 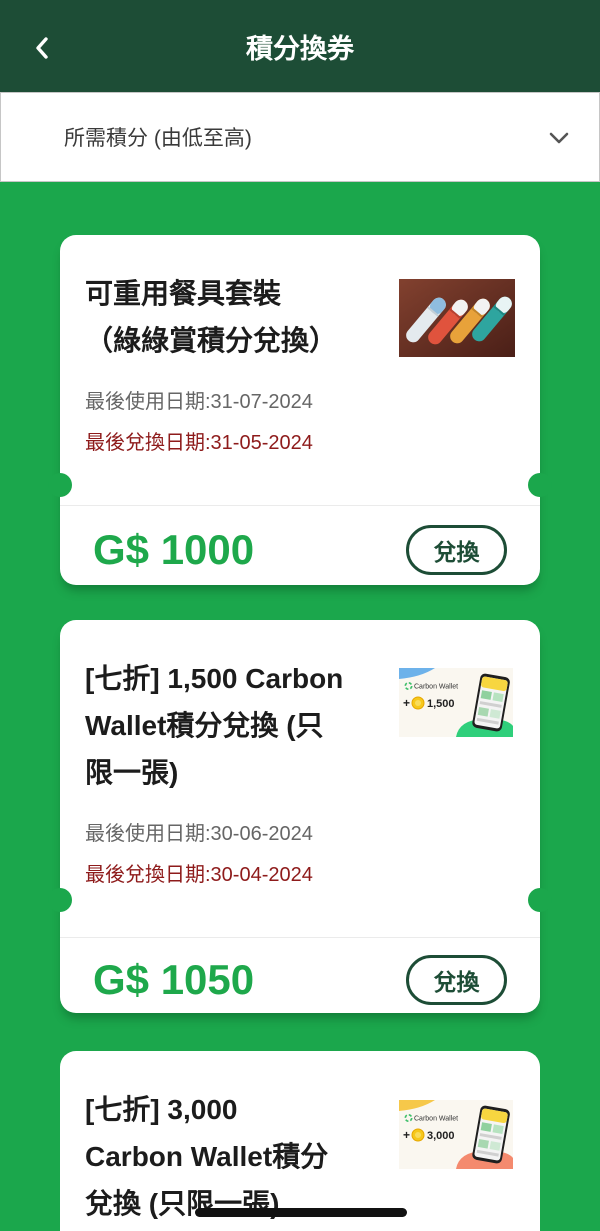 I want to click on promo-amount-text: 1,500, so click(x=441, y=704).